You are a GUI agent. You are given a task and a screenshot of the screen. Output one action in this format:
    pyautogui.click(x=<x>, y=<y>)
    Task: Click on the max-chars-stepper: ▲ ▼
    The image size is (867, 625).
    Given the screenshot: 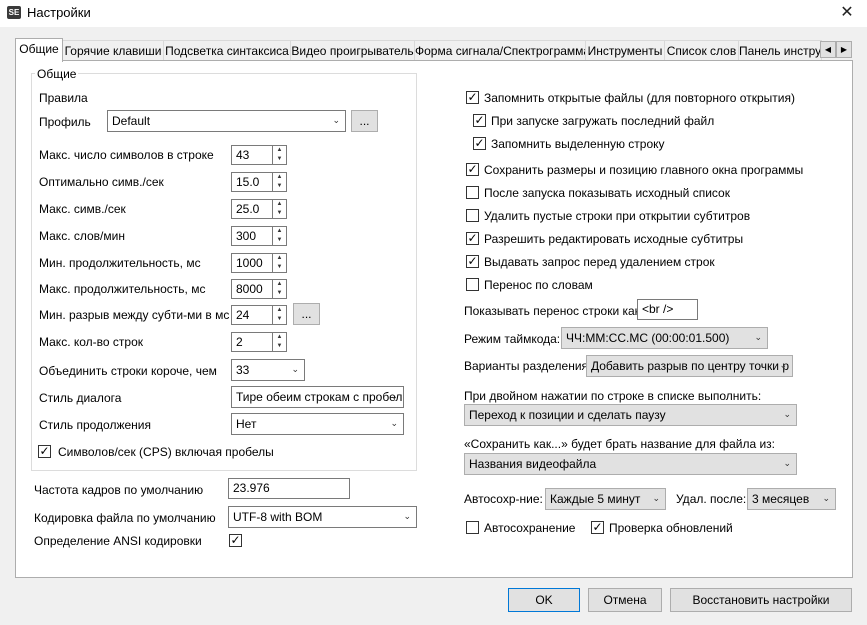 What is the action you would take?
    pyautogui.click(x=280, y=155)
    